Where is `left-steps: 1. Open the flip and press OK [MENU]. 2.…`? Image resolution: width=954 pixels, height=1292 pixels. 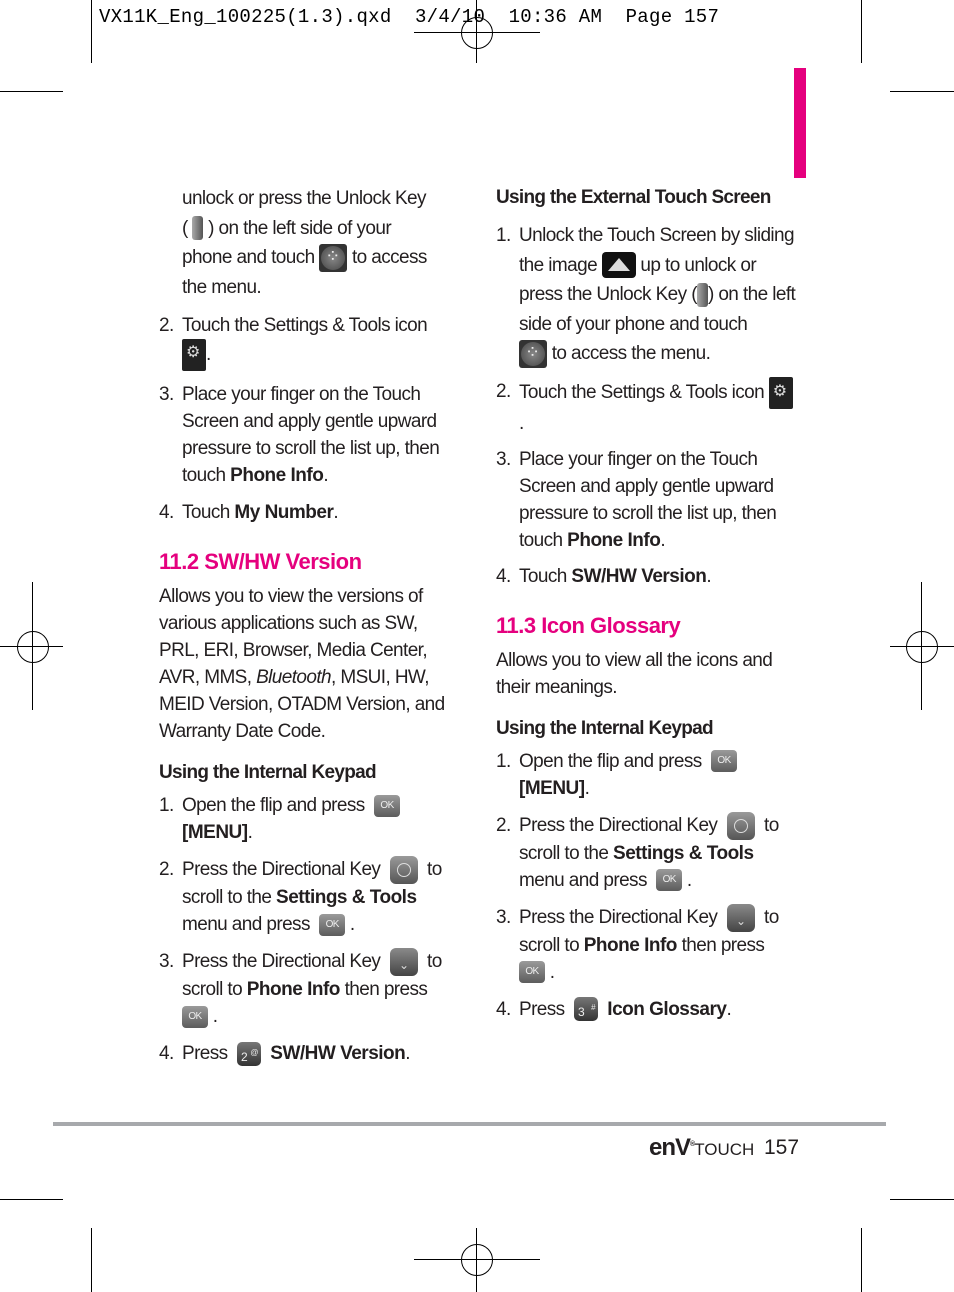 left-steps: 1. Open the flip and press OK [MENU]. 2.… is located at coordinates (309, 929).